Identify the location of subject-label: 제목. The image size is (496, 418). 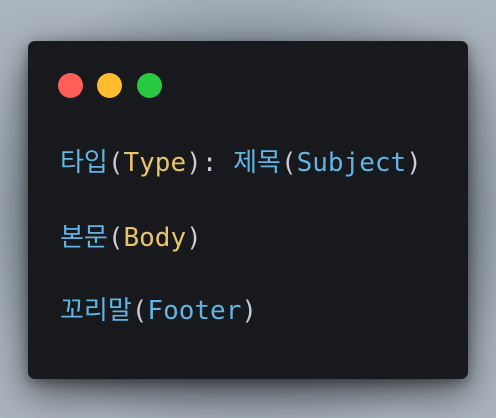
(257, 163).